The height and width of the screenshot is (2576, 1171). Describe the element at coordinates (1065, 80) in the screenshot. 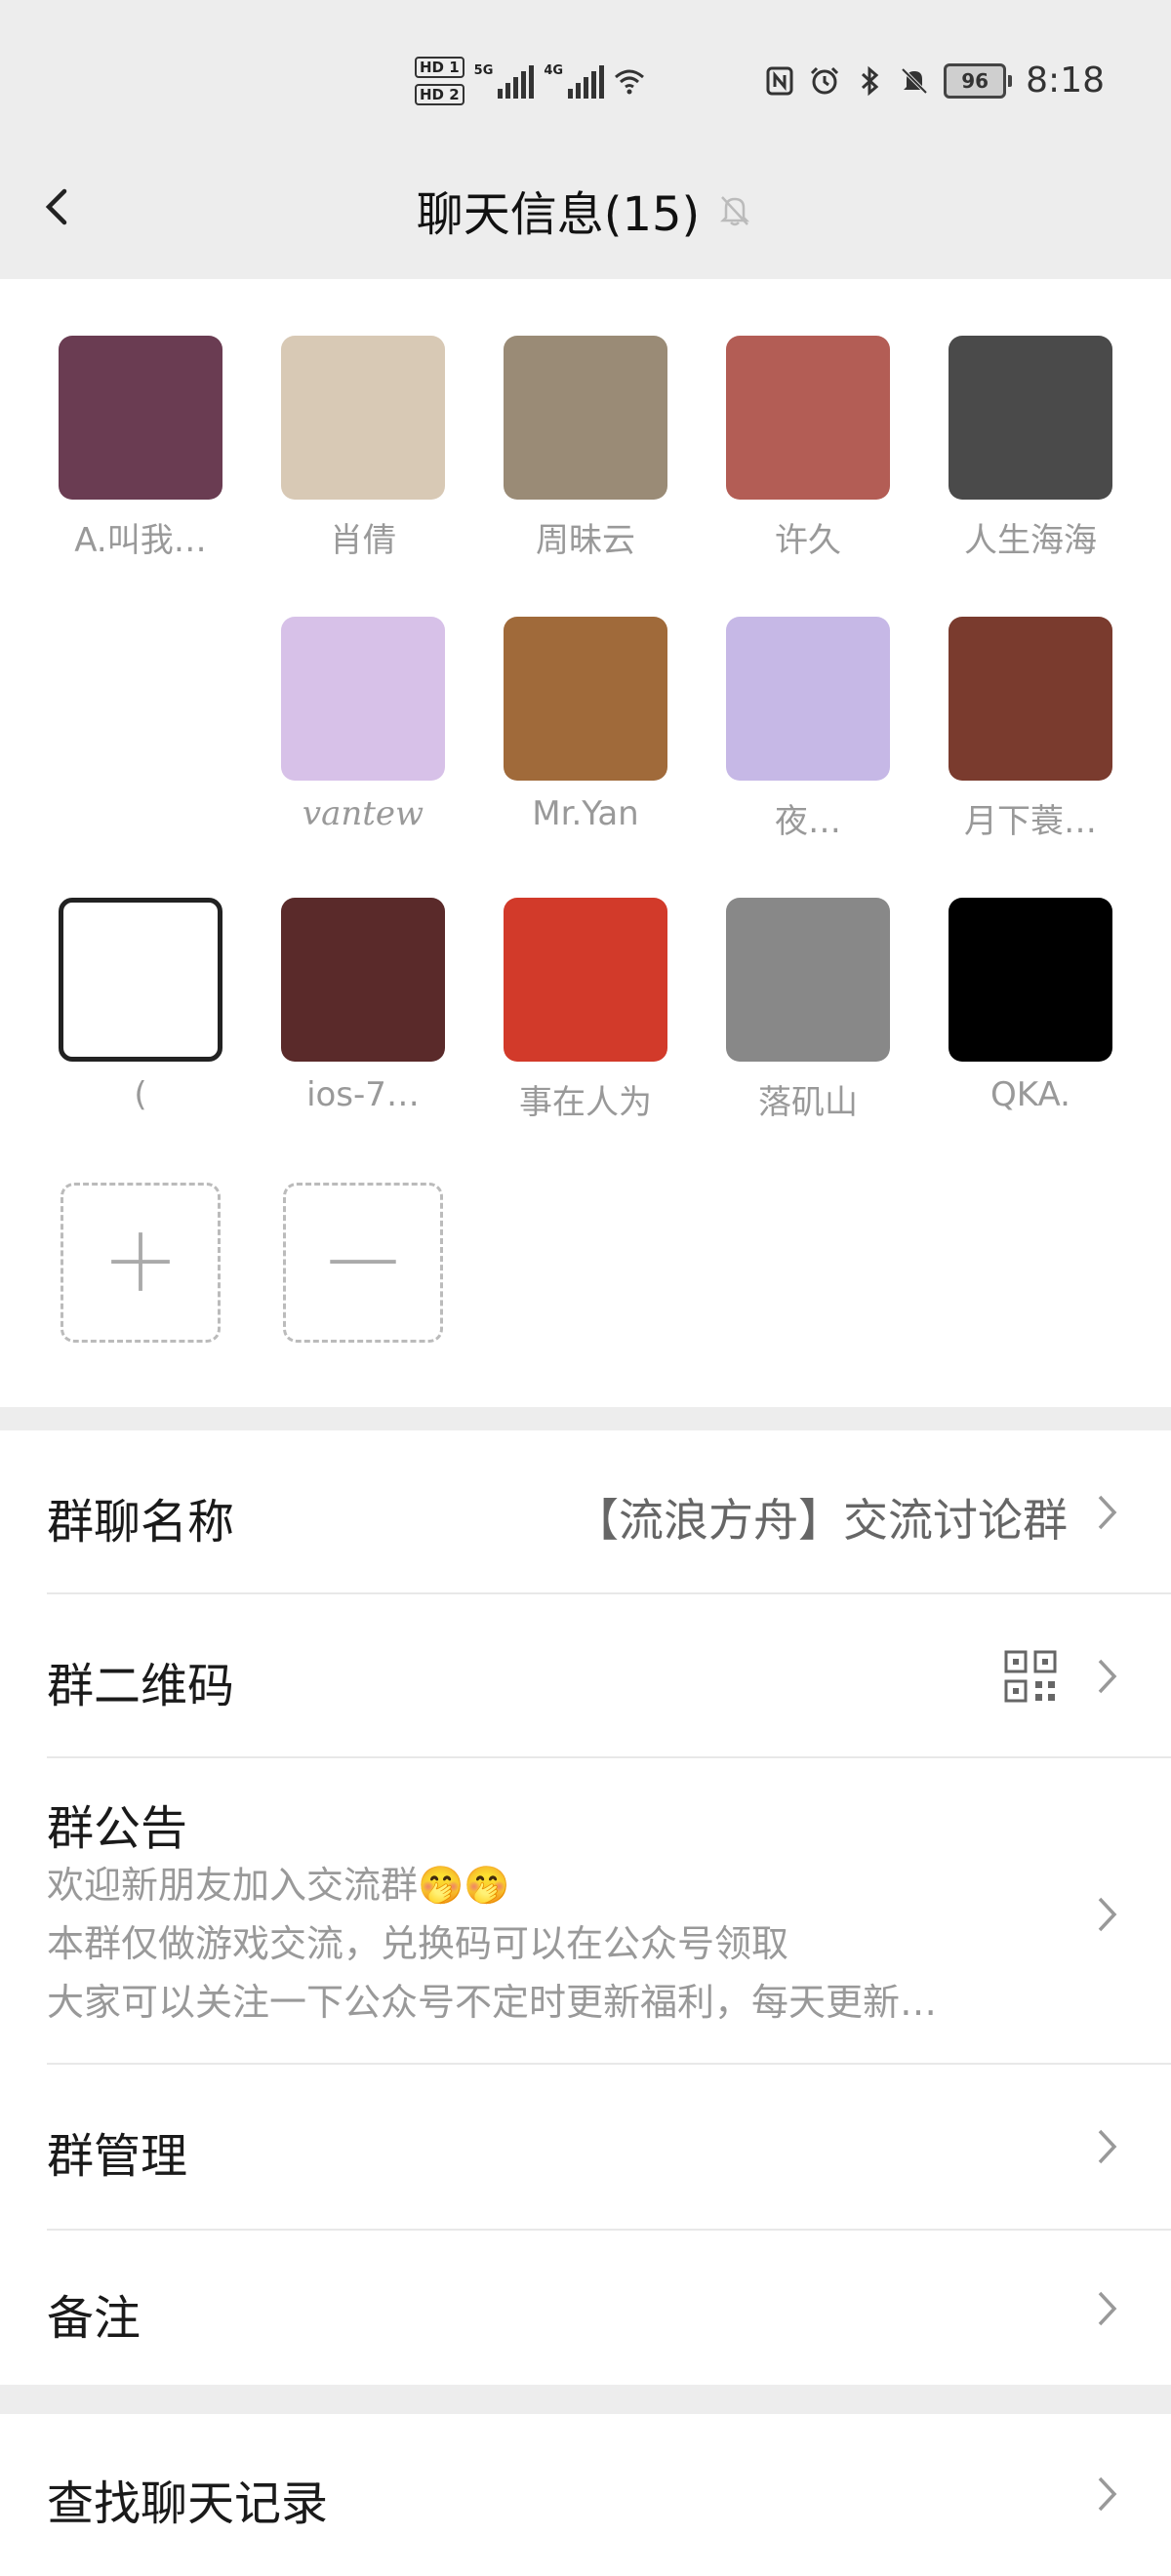

I see `clock: 8:18` at that location.